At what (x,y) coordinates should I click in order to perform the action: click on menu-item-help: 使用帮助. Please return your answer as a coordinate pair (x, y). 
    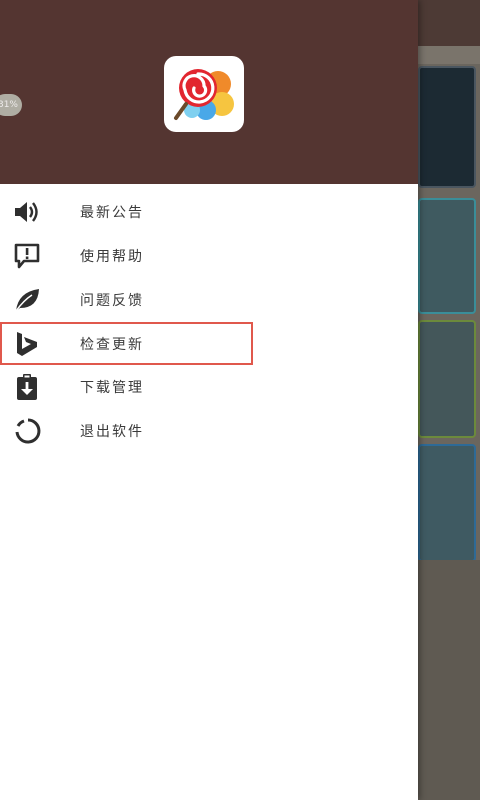
    Looking at the image, I should click on (209, 256).